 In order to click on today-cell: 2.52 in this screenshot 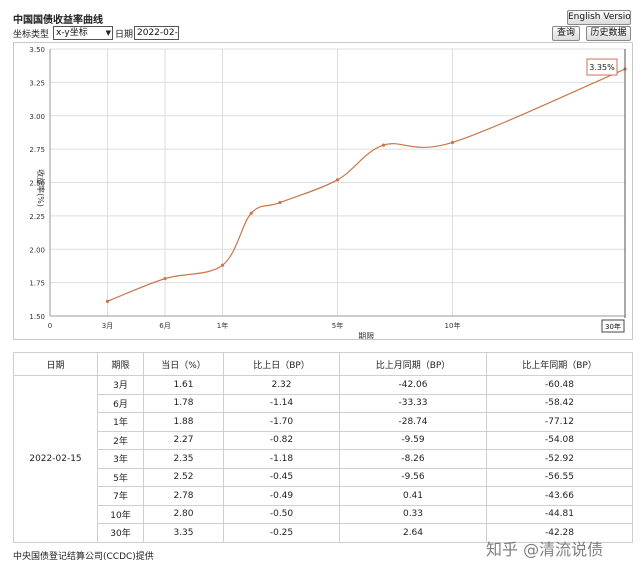, I will do `click(183, 477)`.